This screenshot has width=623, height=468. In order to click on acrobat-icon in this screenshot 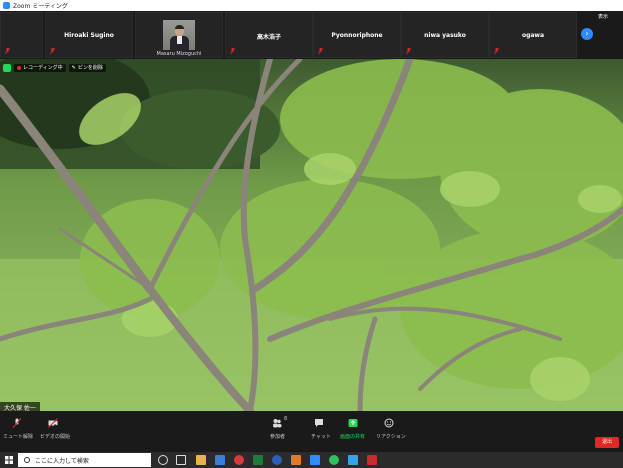, I will do `click(372, 460)`.